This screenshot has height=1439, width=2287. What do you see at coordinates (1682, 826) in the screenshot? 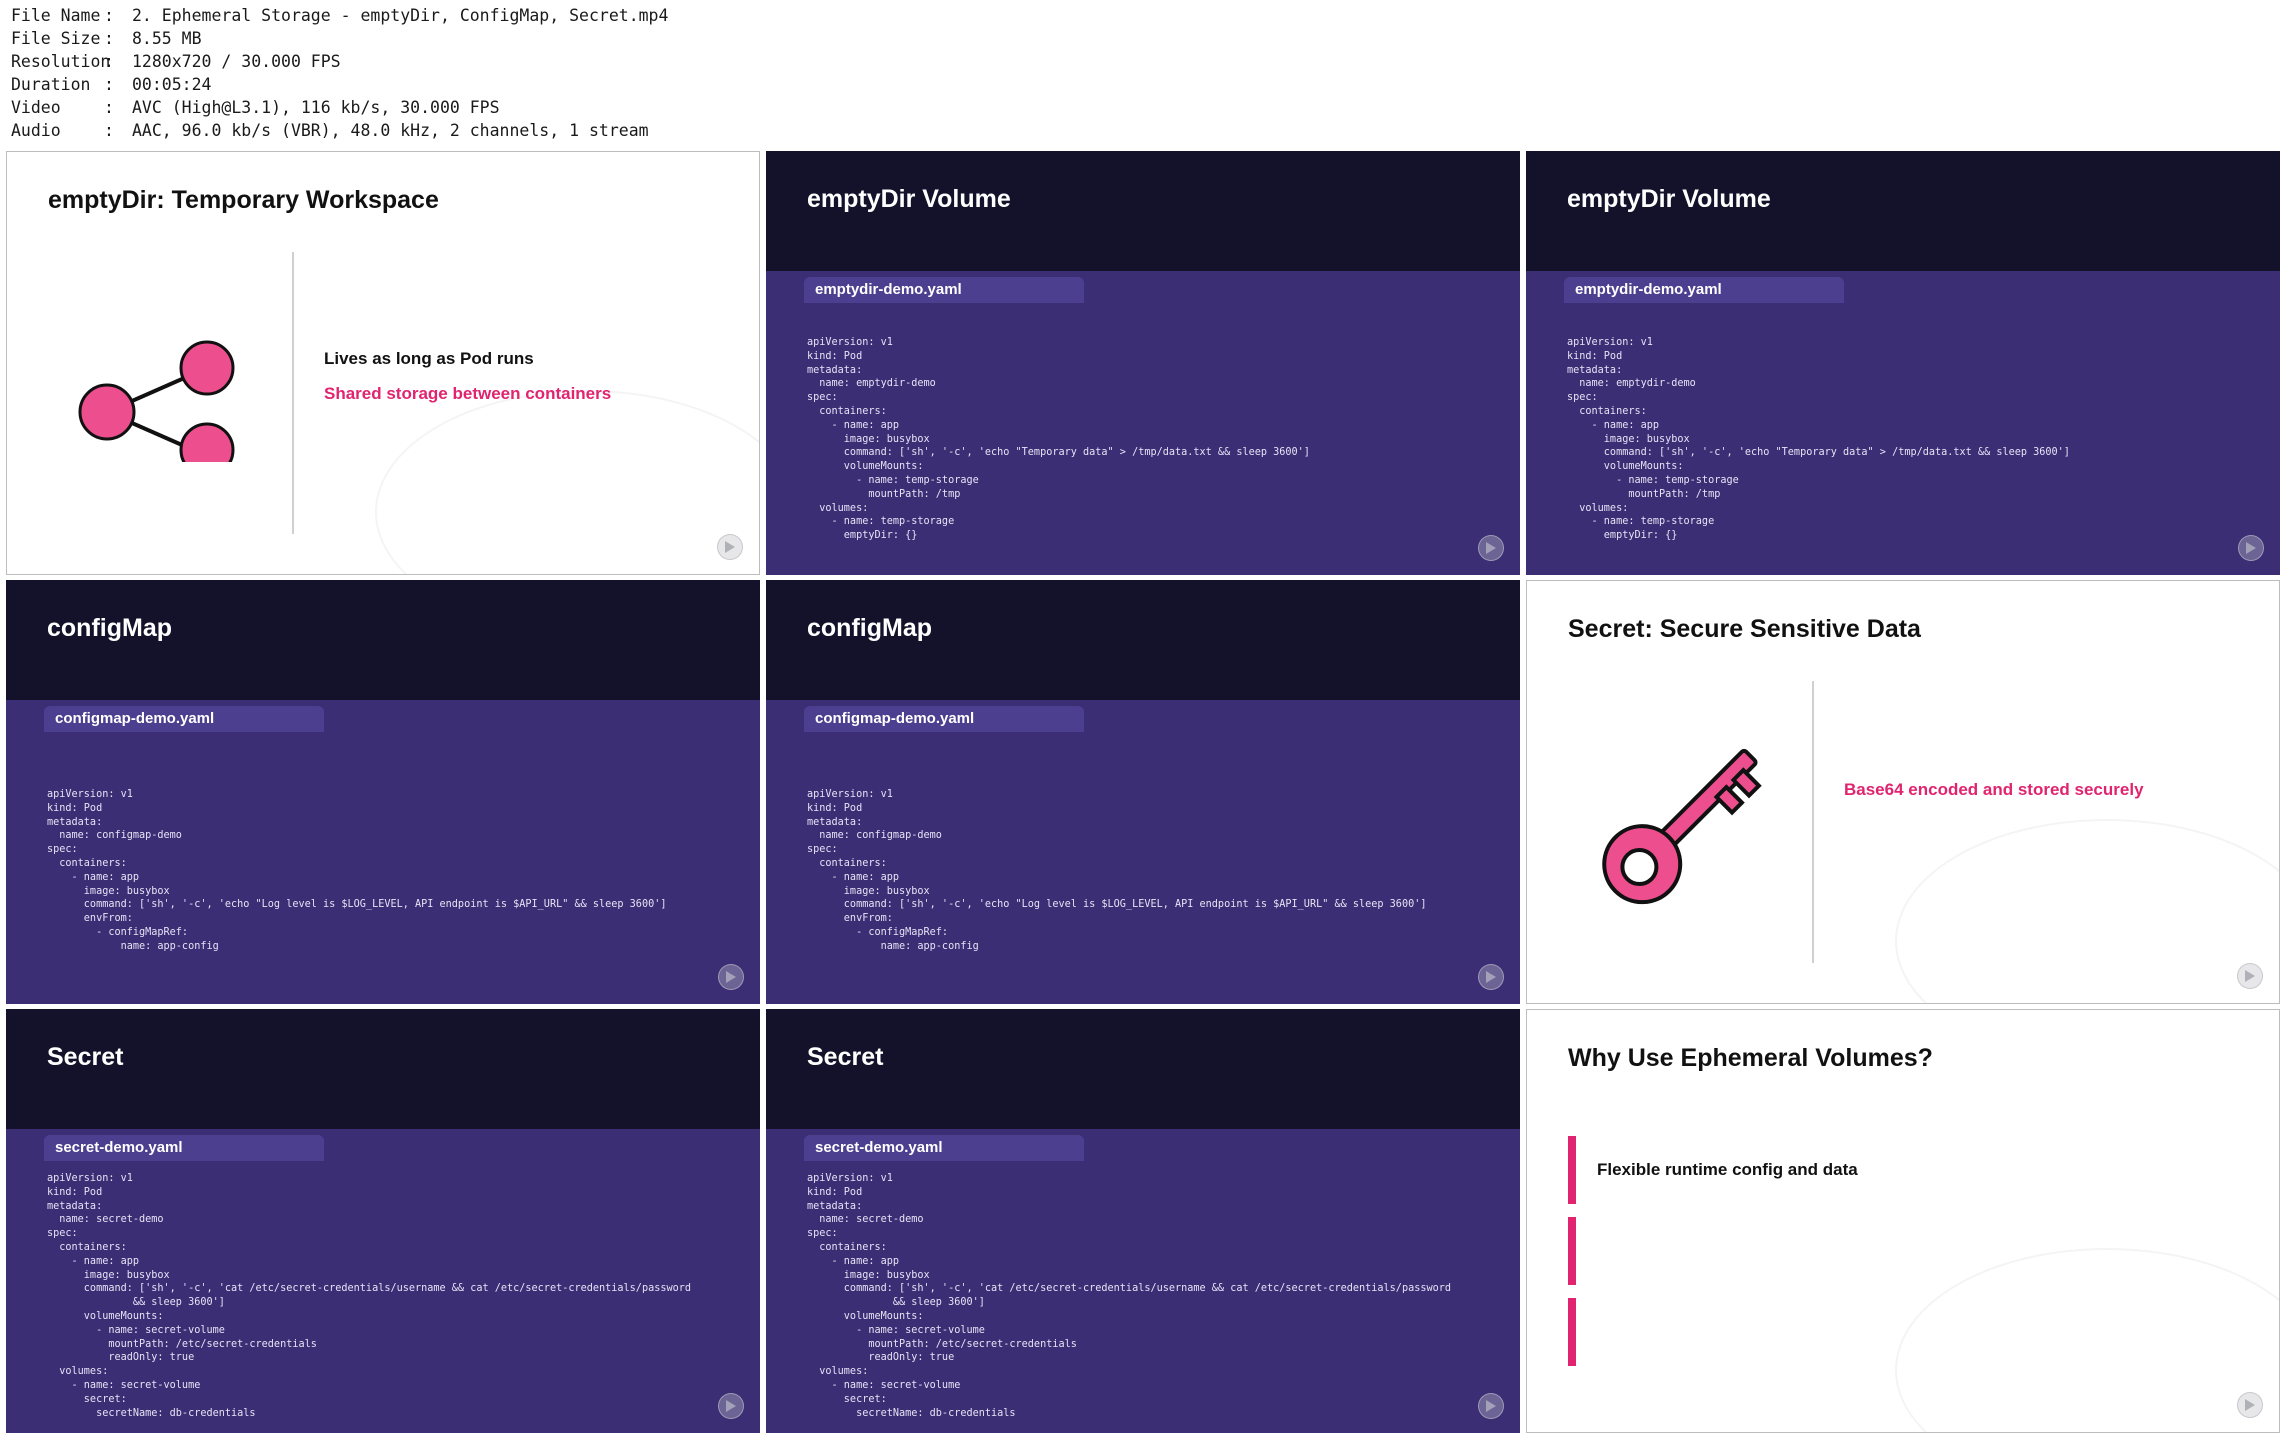
I see `key-icon` at bounding box center [1682, 826].